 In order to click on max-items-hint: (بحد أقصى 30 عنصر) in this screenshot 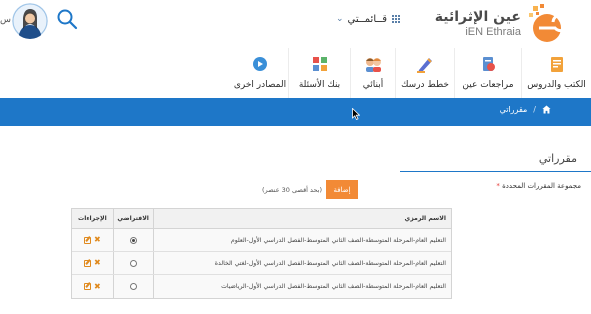, I will do `click(292, 190)`.